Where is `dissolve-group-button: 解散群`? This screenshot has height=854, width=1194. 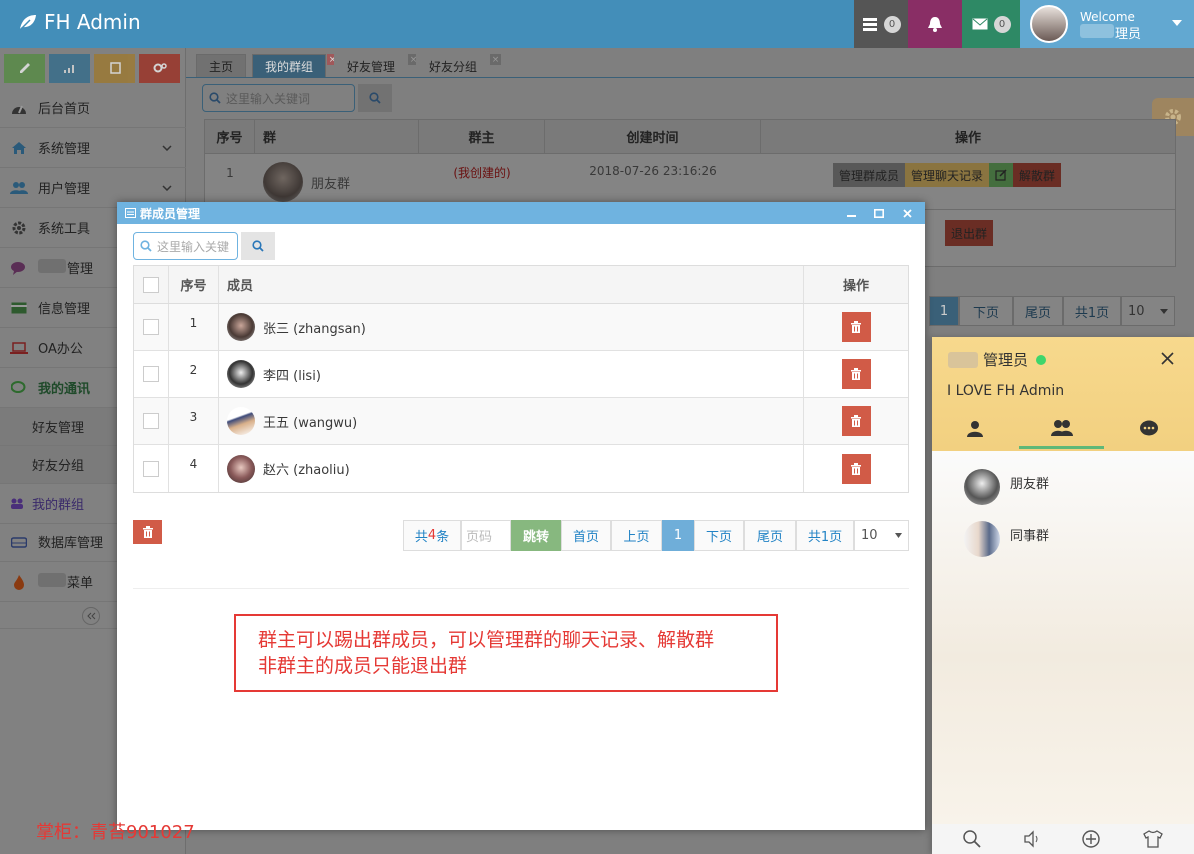 dissolve-group-button: 解散群 is located at coordinates (1037, 175).